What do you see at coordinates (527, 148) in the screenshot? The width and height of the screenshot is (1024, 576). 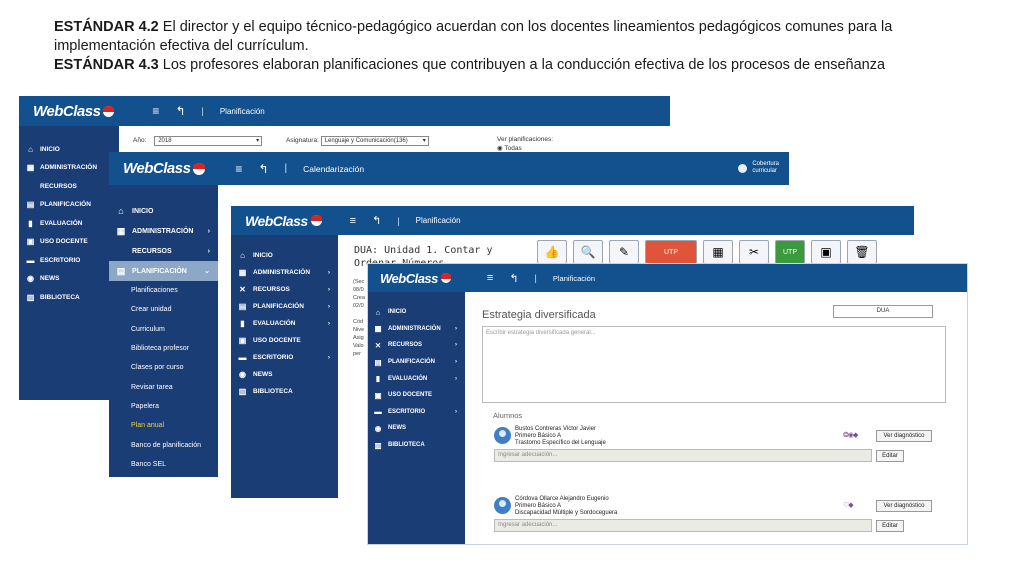 I see `view-radio: ◉ Todas` at bounding box center [527, 148].